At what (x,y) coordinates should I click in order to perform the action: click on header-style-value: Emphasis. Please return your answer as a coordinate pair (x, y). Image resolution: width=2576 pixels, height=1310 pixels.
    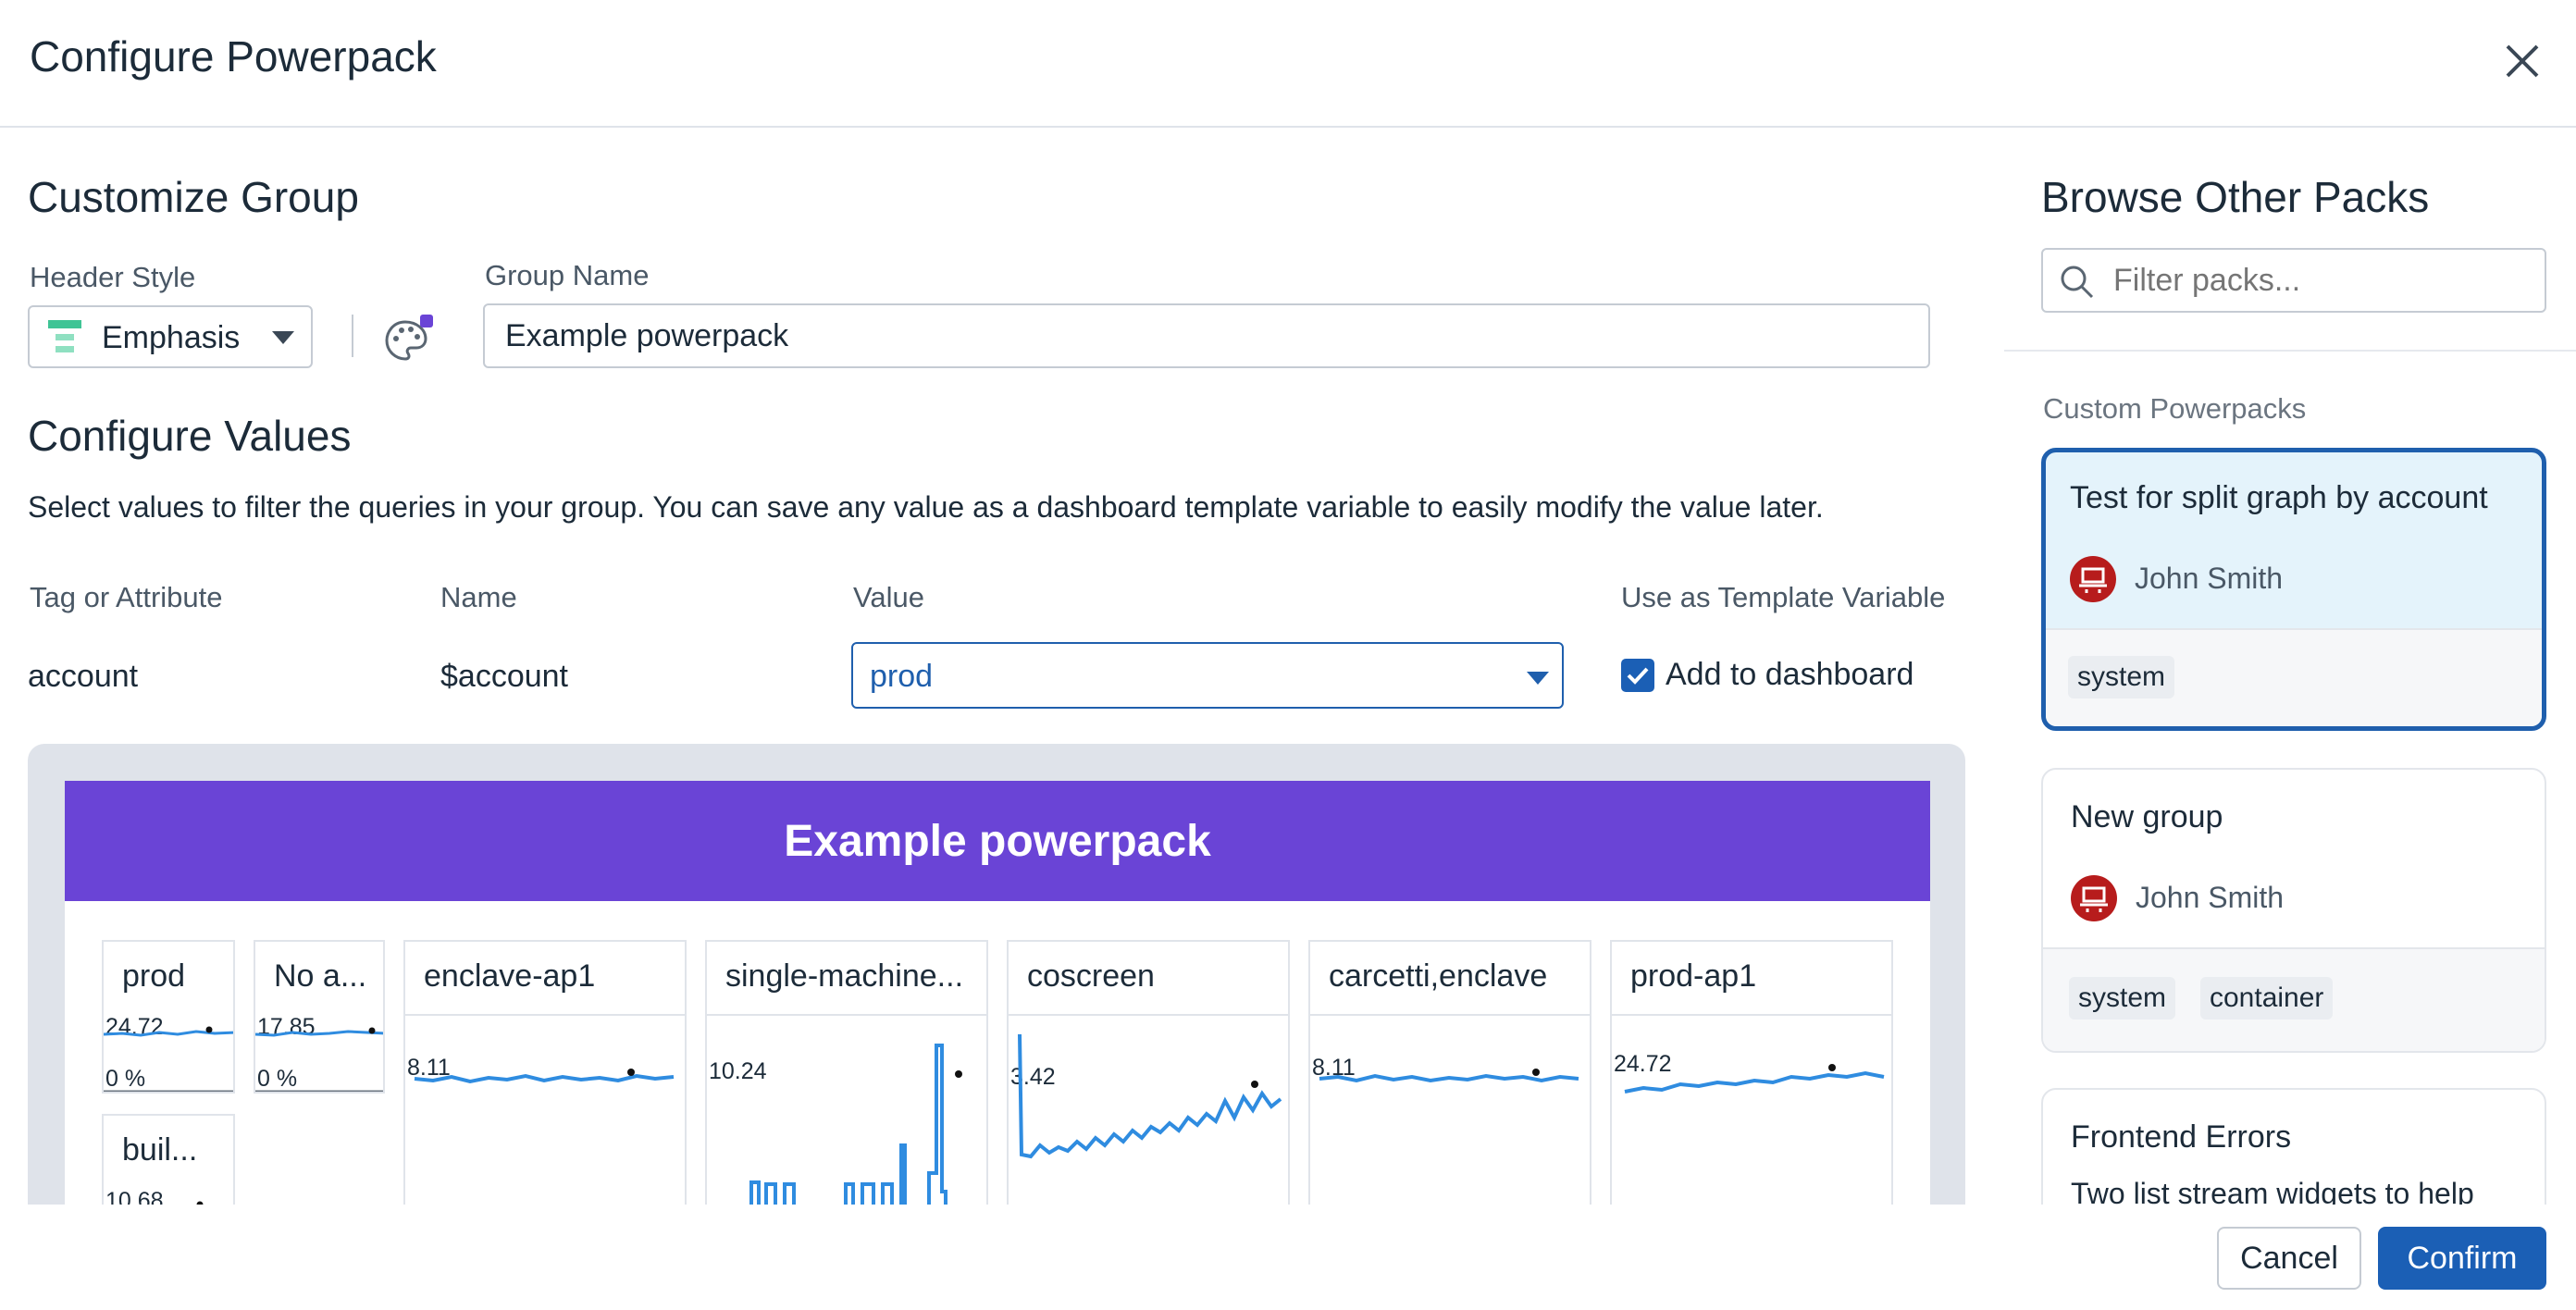
    Looking at the image, I should click on (172, 337).